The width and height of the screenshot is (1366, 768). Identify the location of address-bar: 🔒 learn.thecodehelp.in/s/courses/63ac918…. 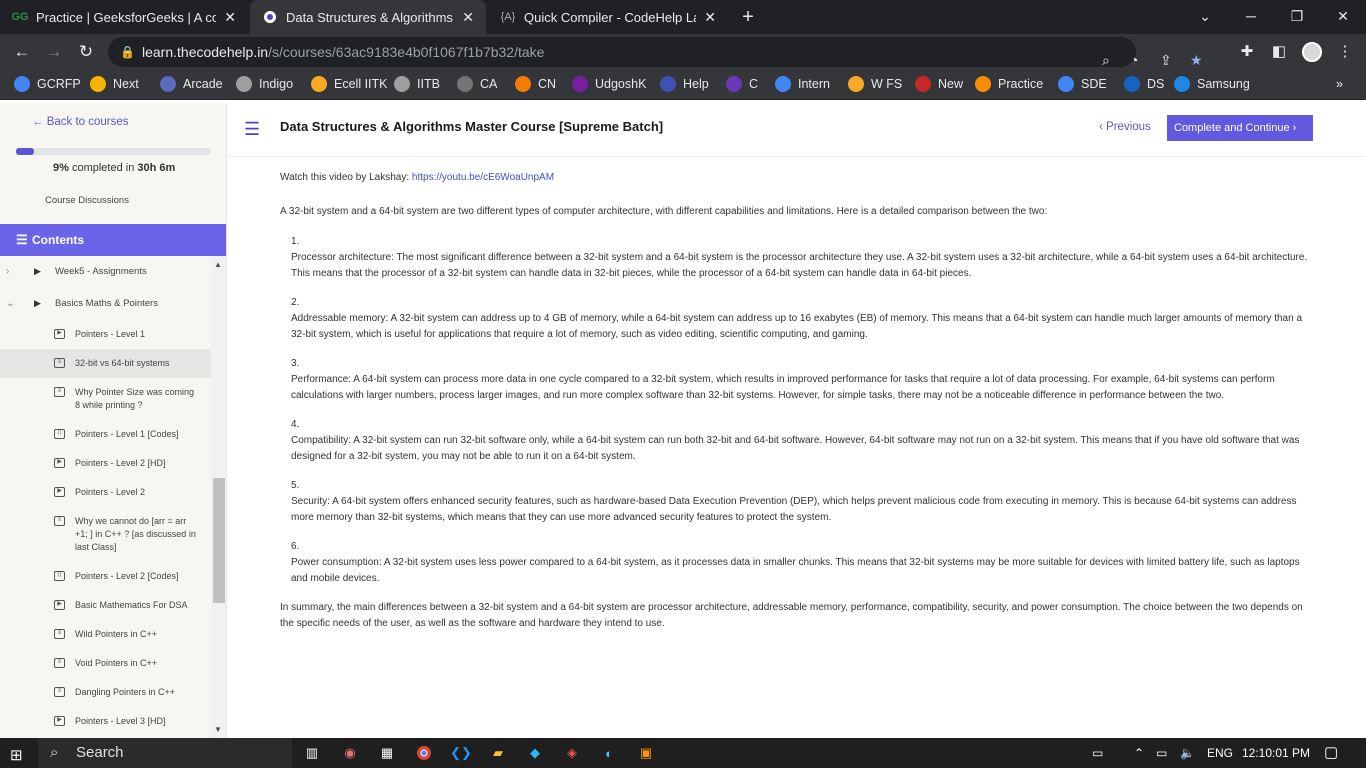
(655, 52).